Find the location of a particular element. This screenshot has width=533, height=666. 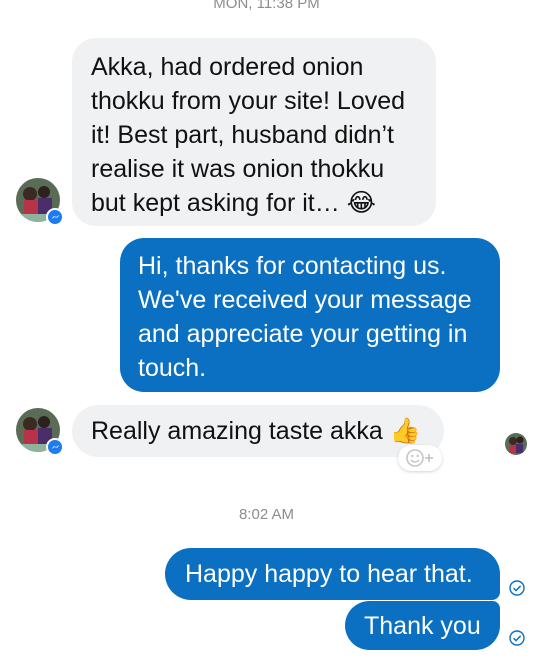

message-text: Happy happy to hear that. is located at coordinates (329, 574).